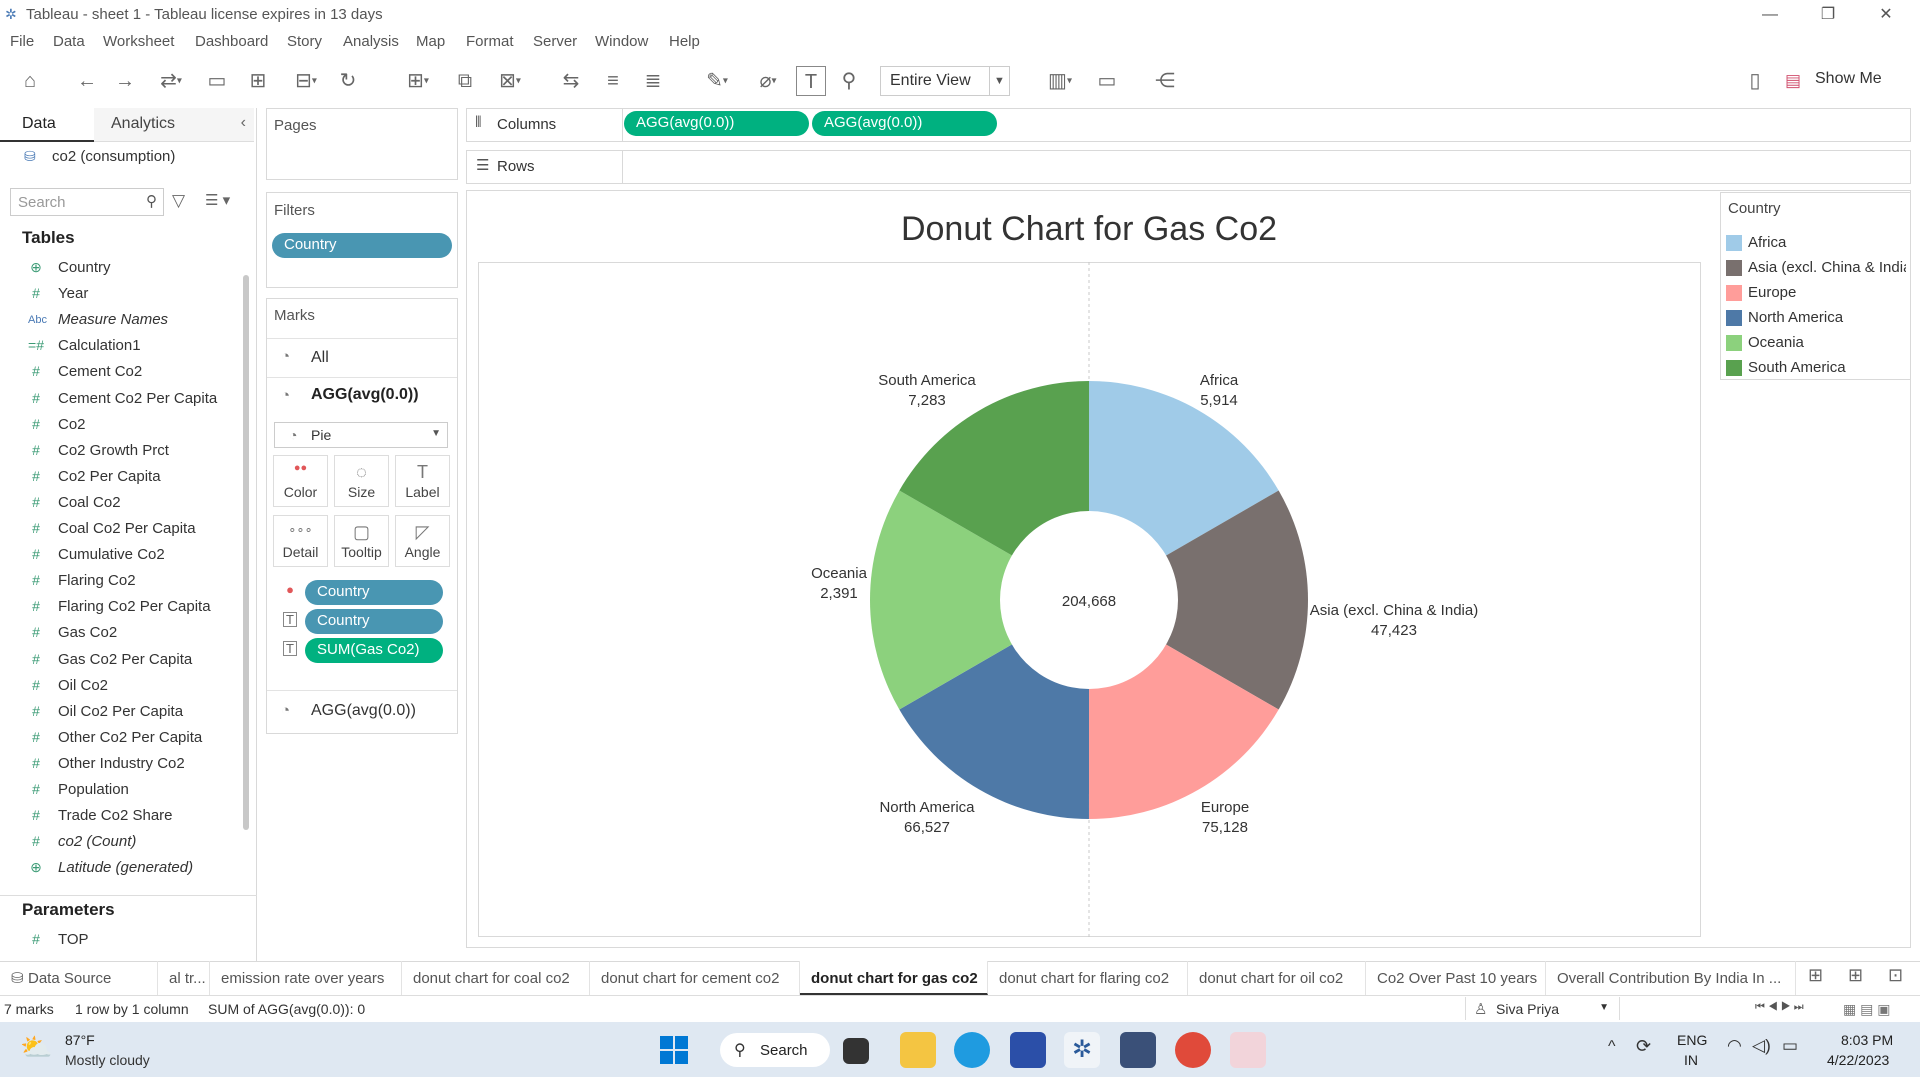 The width and height of the screenshot is (1920, 1077). Describe the element at coordinates (1734, 1046) in the screenshot. I see `wifi-icon: ◠` at that location.